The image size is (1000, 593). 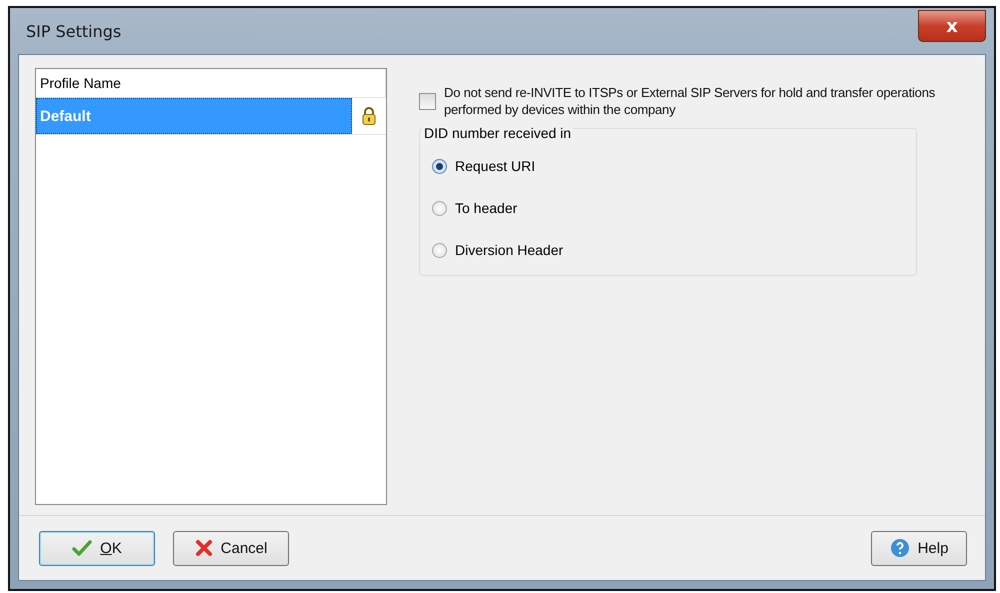 I want to click on close-button: x, so click(x=952, y=26).